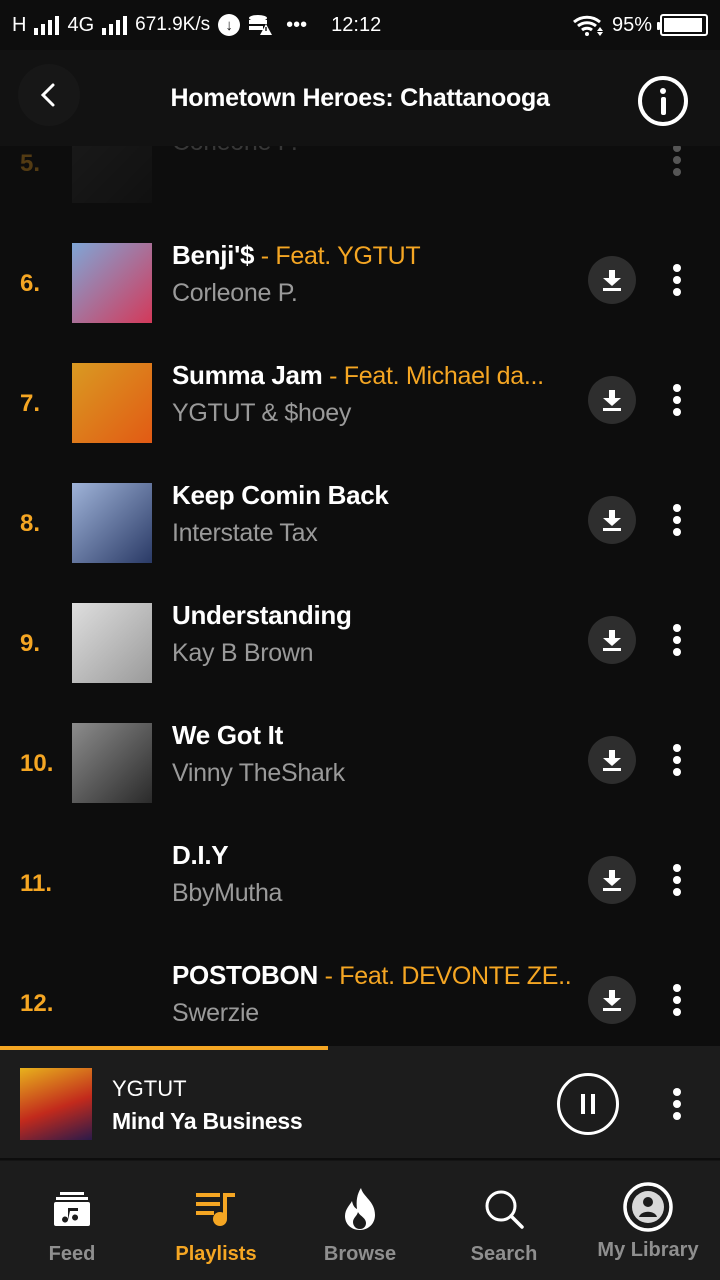 Image resolution: width=720 pixels, height=1280 pixels. Describe the element at coordinates (243, 653) in the screenshot. I see `track-artist: Kay B Brown` at that location.